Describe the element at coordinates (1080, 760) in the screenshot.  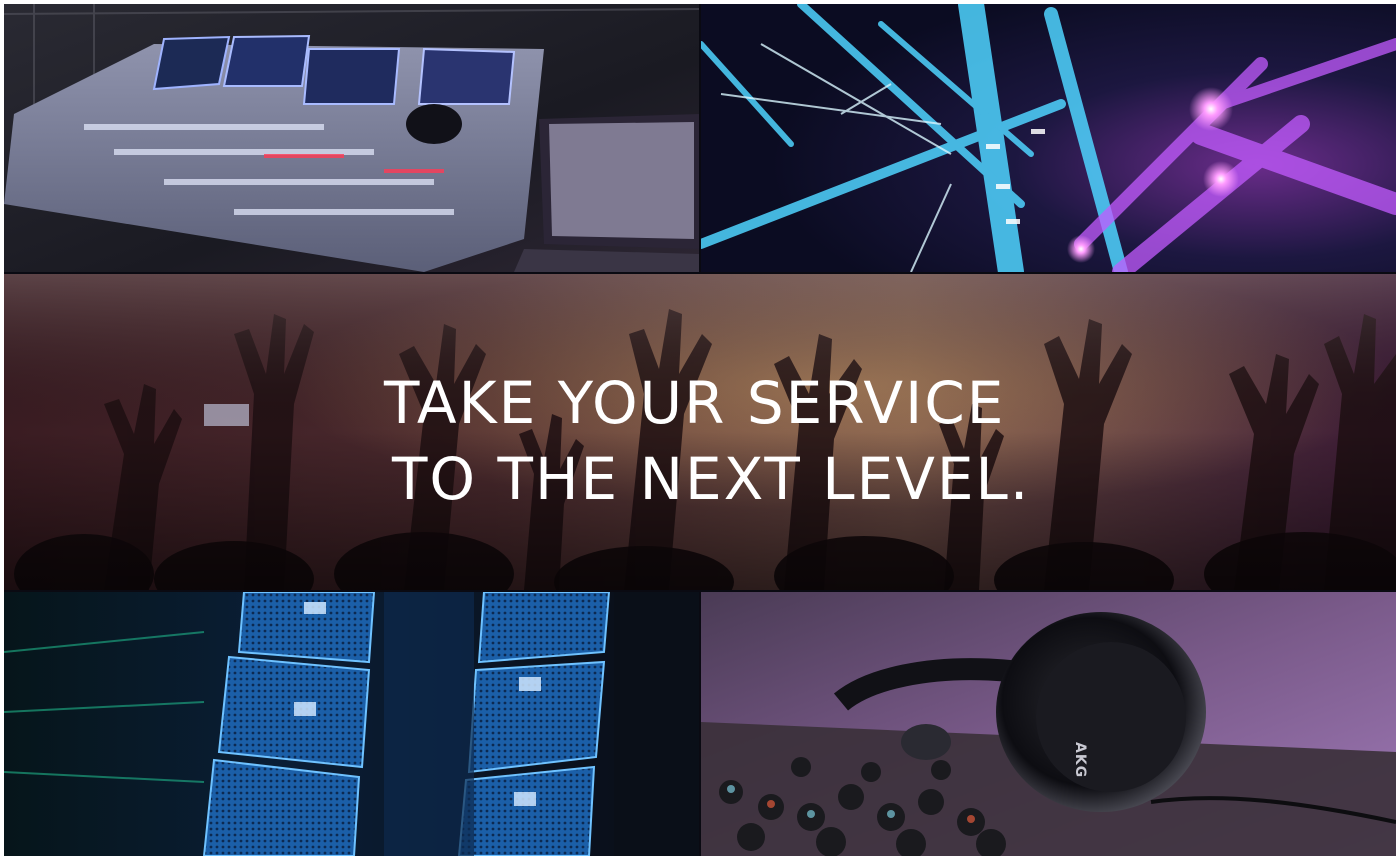
I see `akg-logo: AKG` at that location.